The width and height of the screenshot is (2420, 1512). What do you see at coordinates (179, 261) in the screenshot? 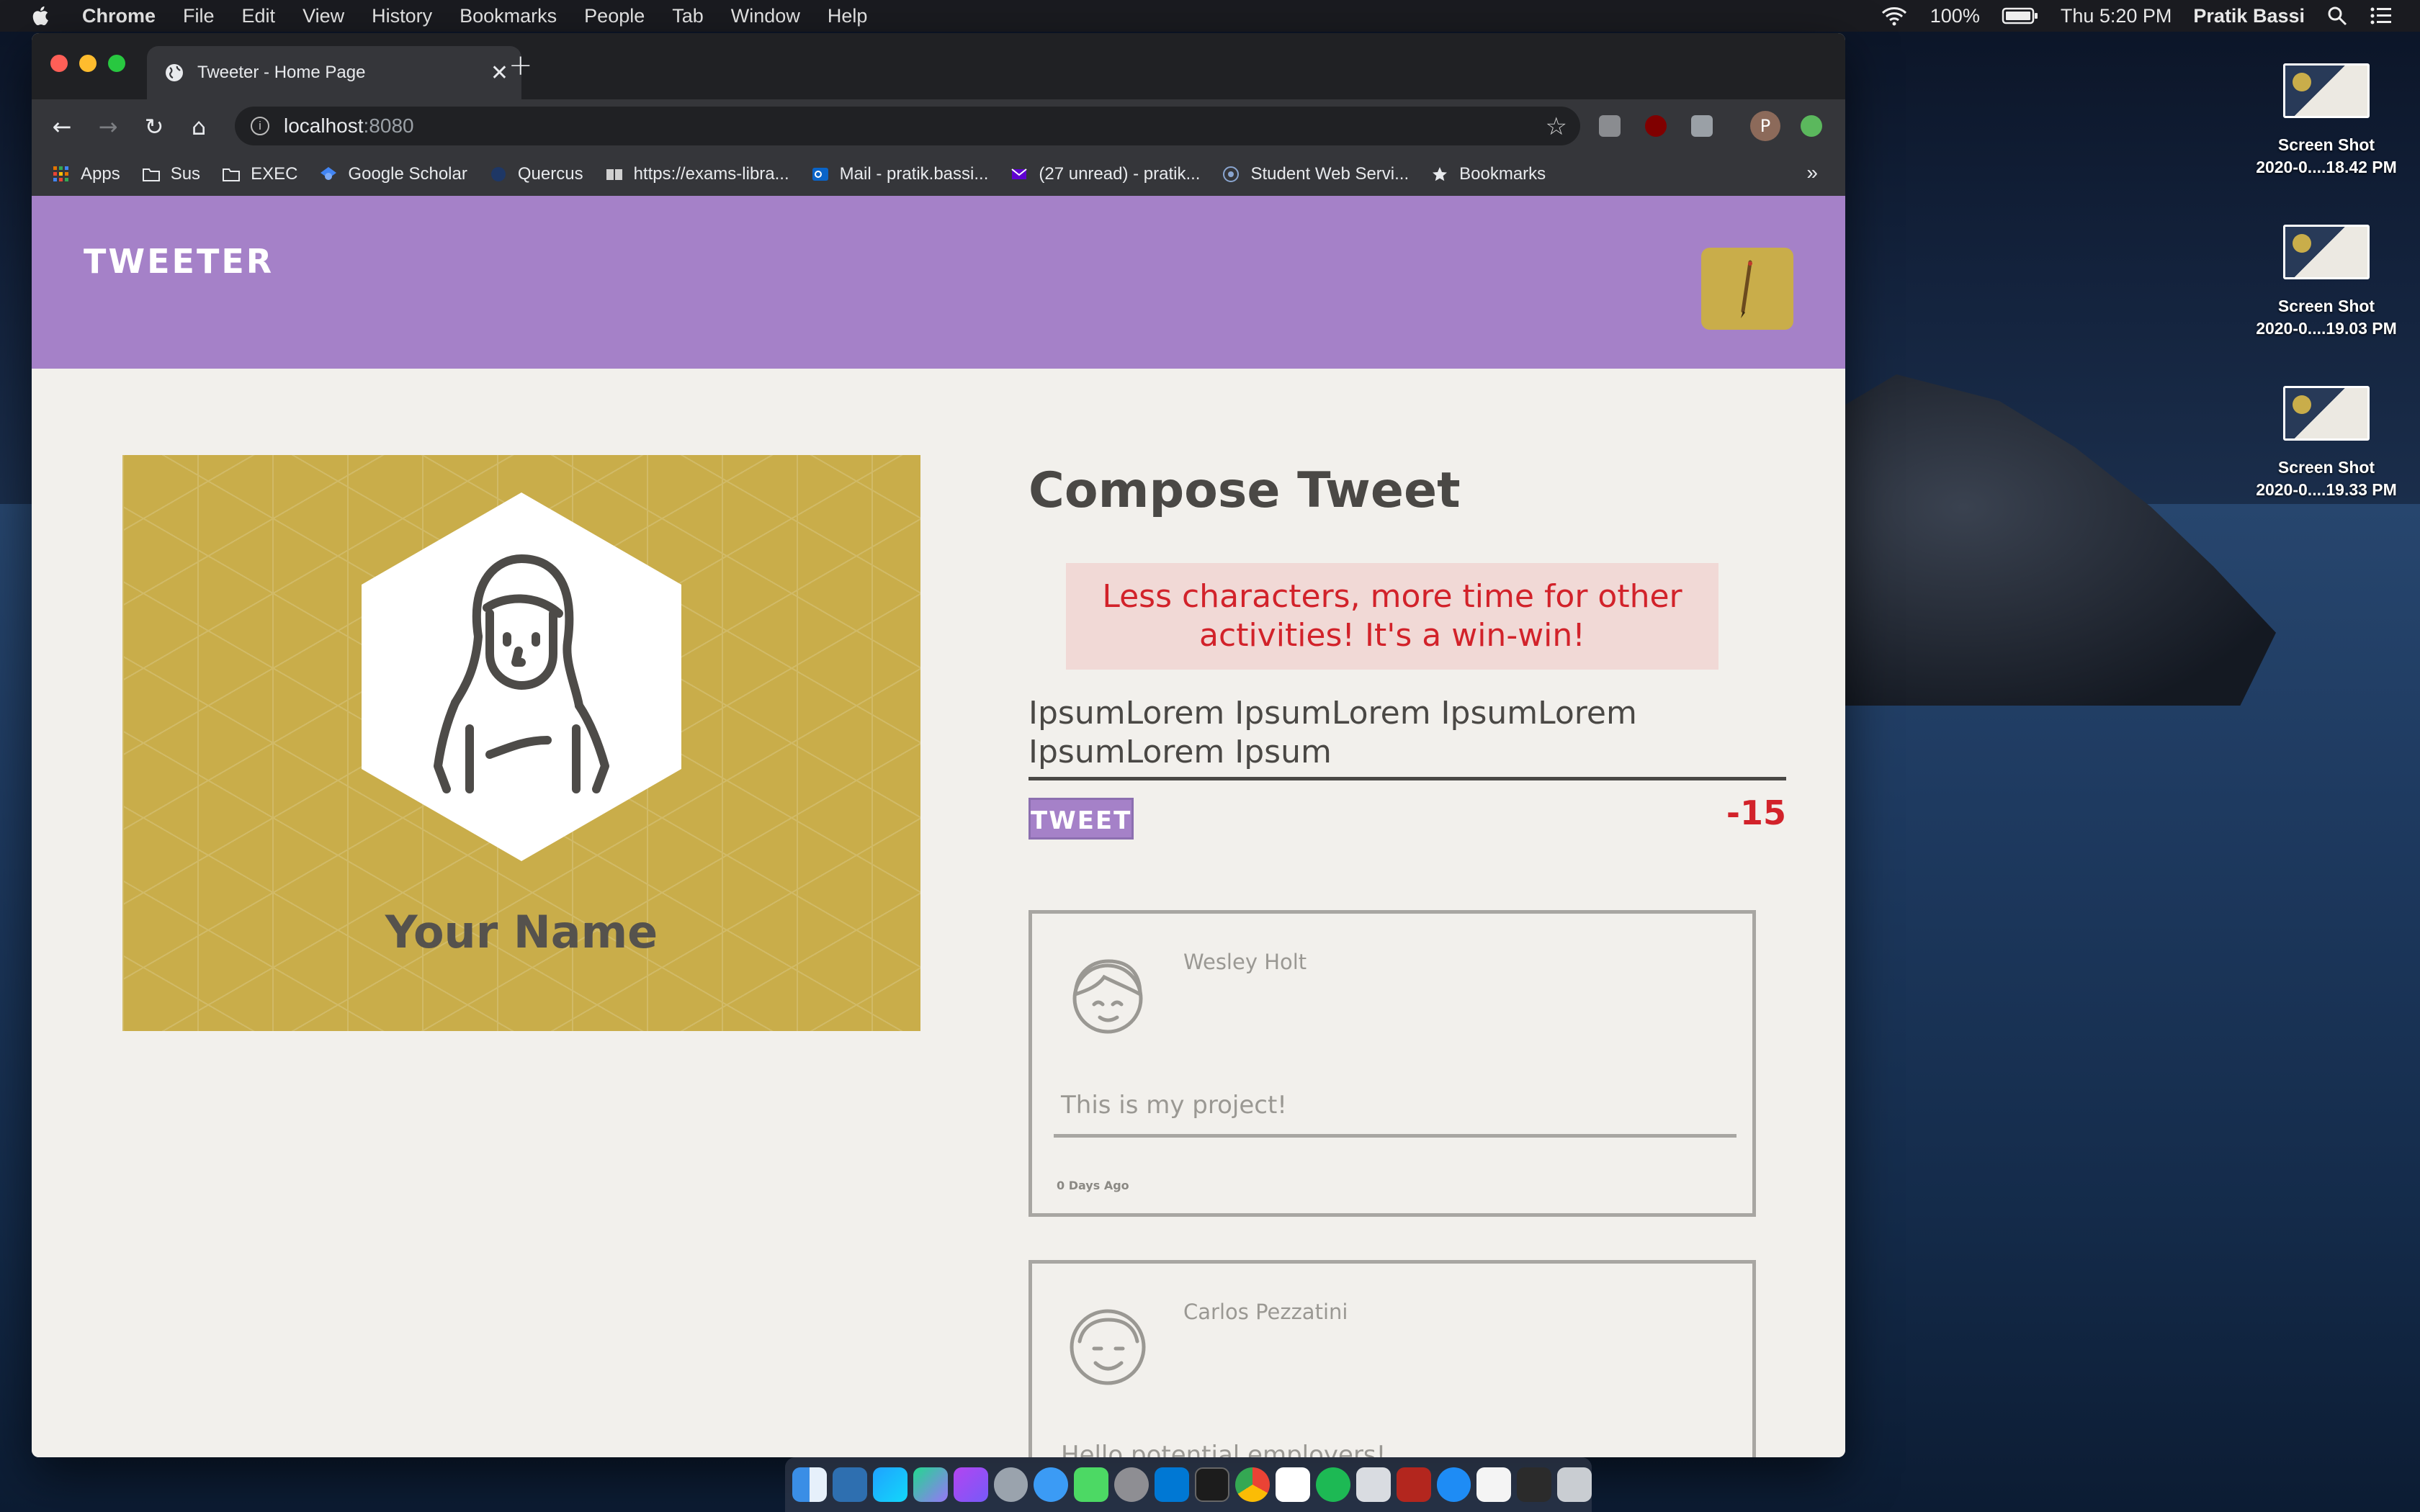
I see `brand-logo: Tweeter` at bounding box center [179, 261].